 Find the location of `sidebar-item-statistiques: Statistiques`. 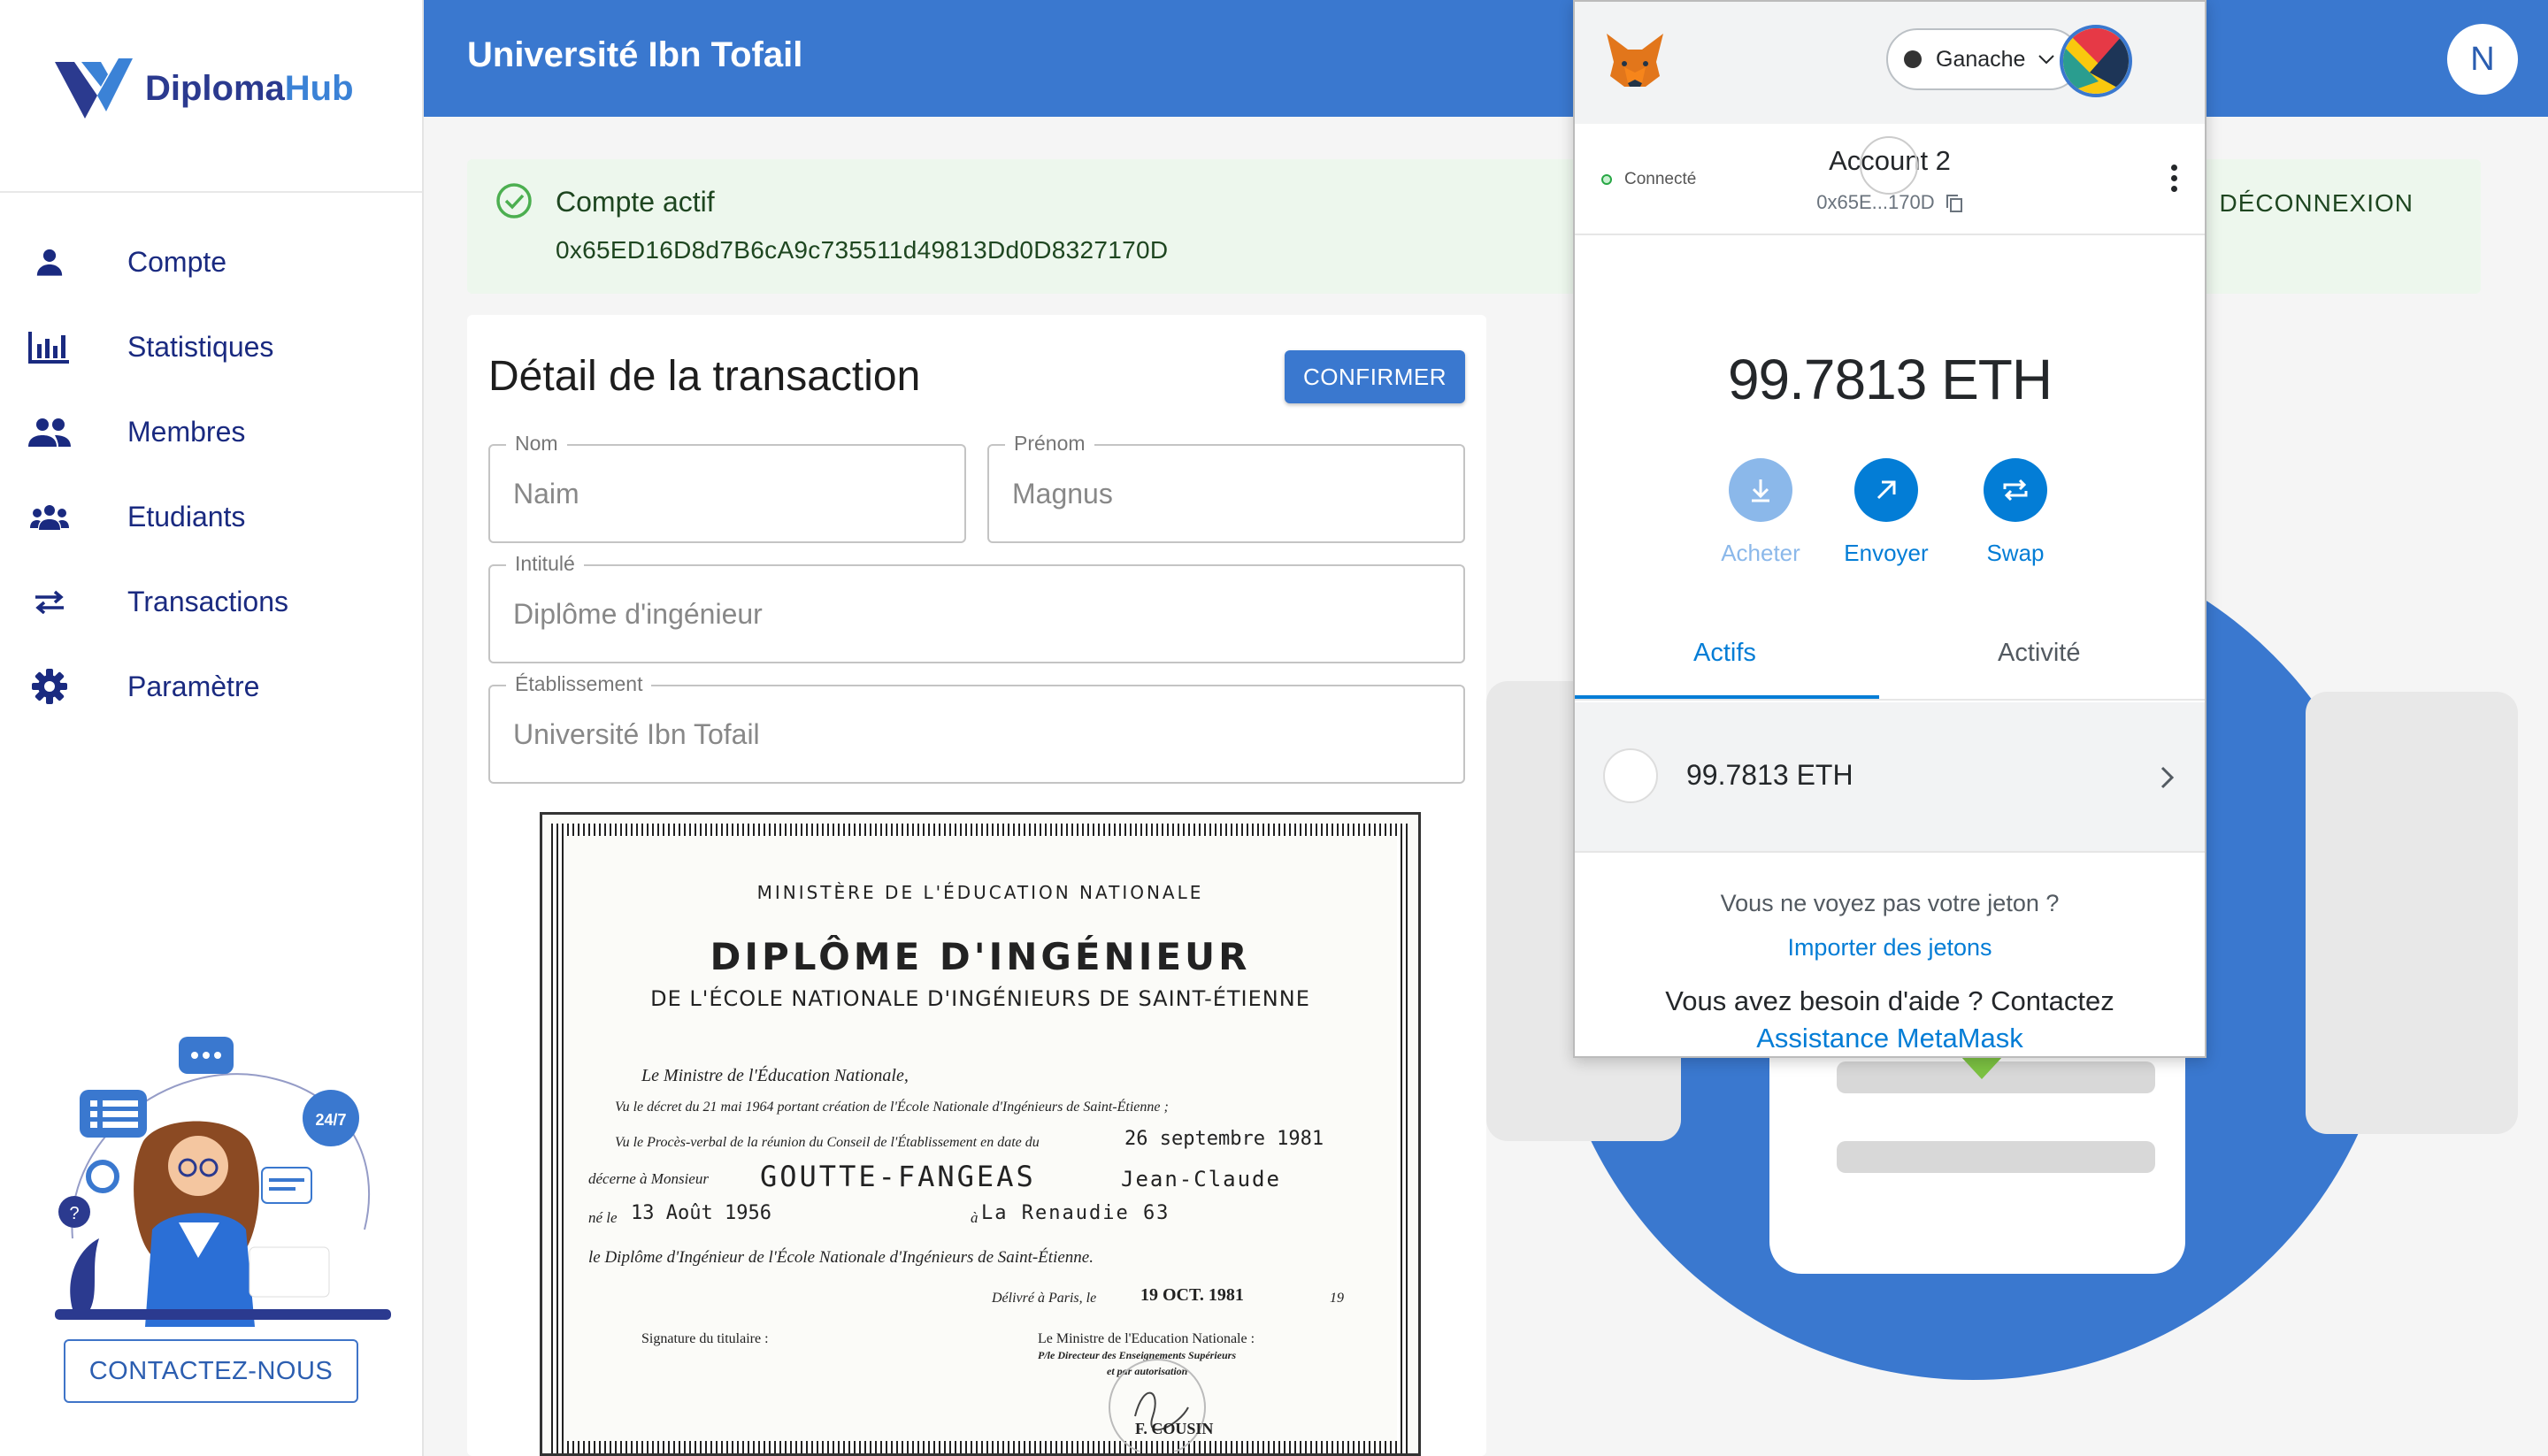

sidebar-item-statistiques: Statistiques is located at coordinates (211, 346).